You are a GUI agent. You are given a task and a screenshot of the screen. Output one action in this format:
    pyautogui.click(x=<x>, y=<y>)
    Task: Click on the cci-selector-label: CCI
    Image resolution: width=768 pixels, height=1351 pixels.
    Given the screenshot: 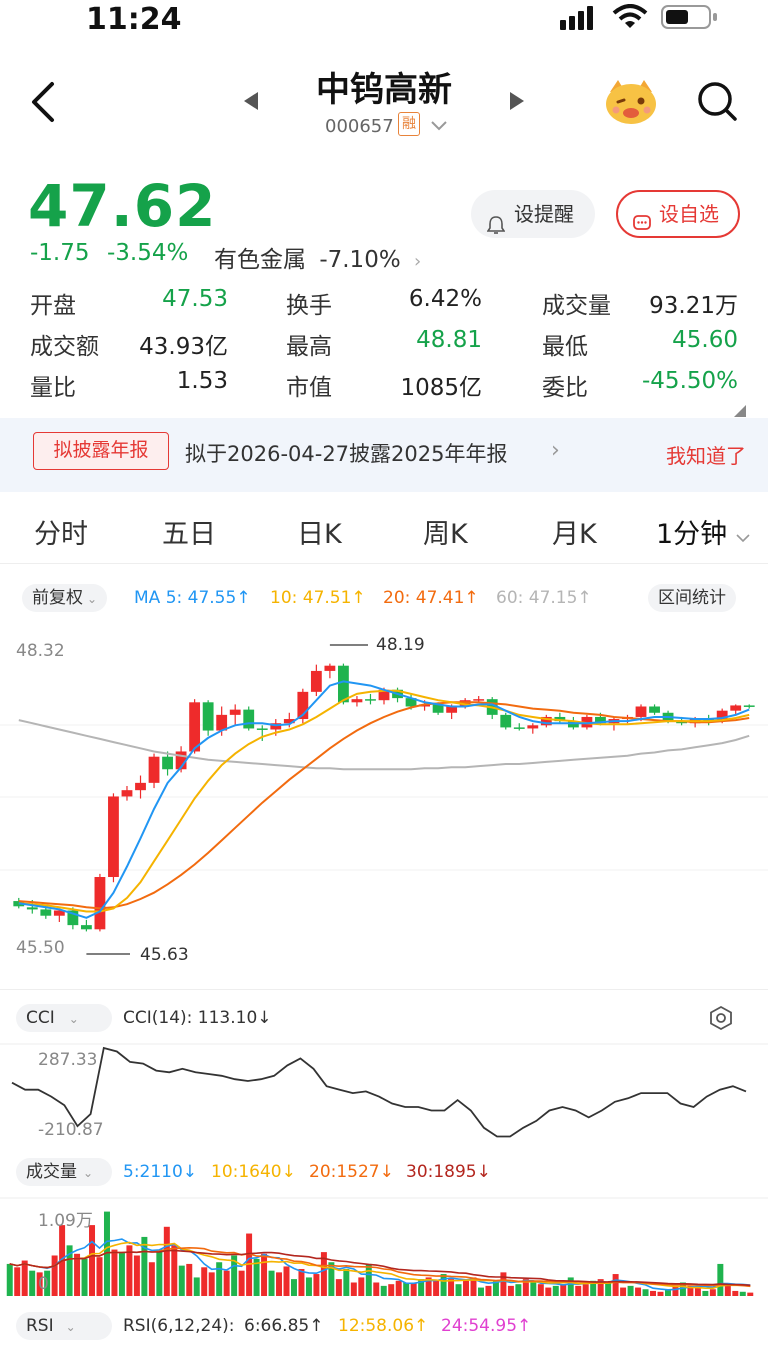 What is the action you would take?
    pyautogui.click(x=40, y=1018)
    